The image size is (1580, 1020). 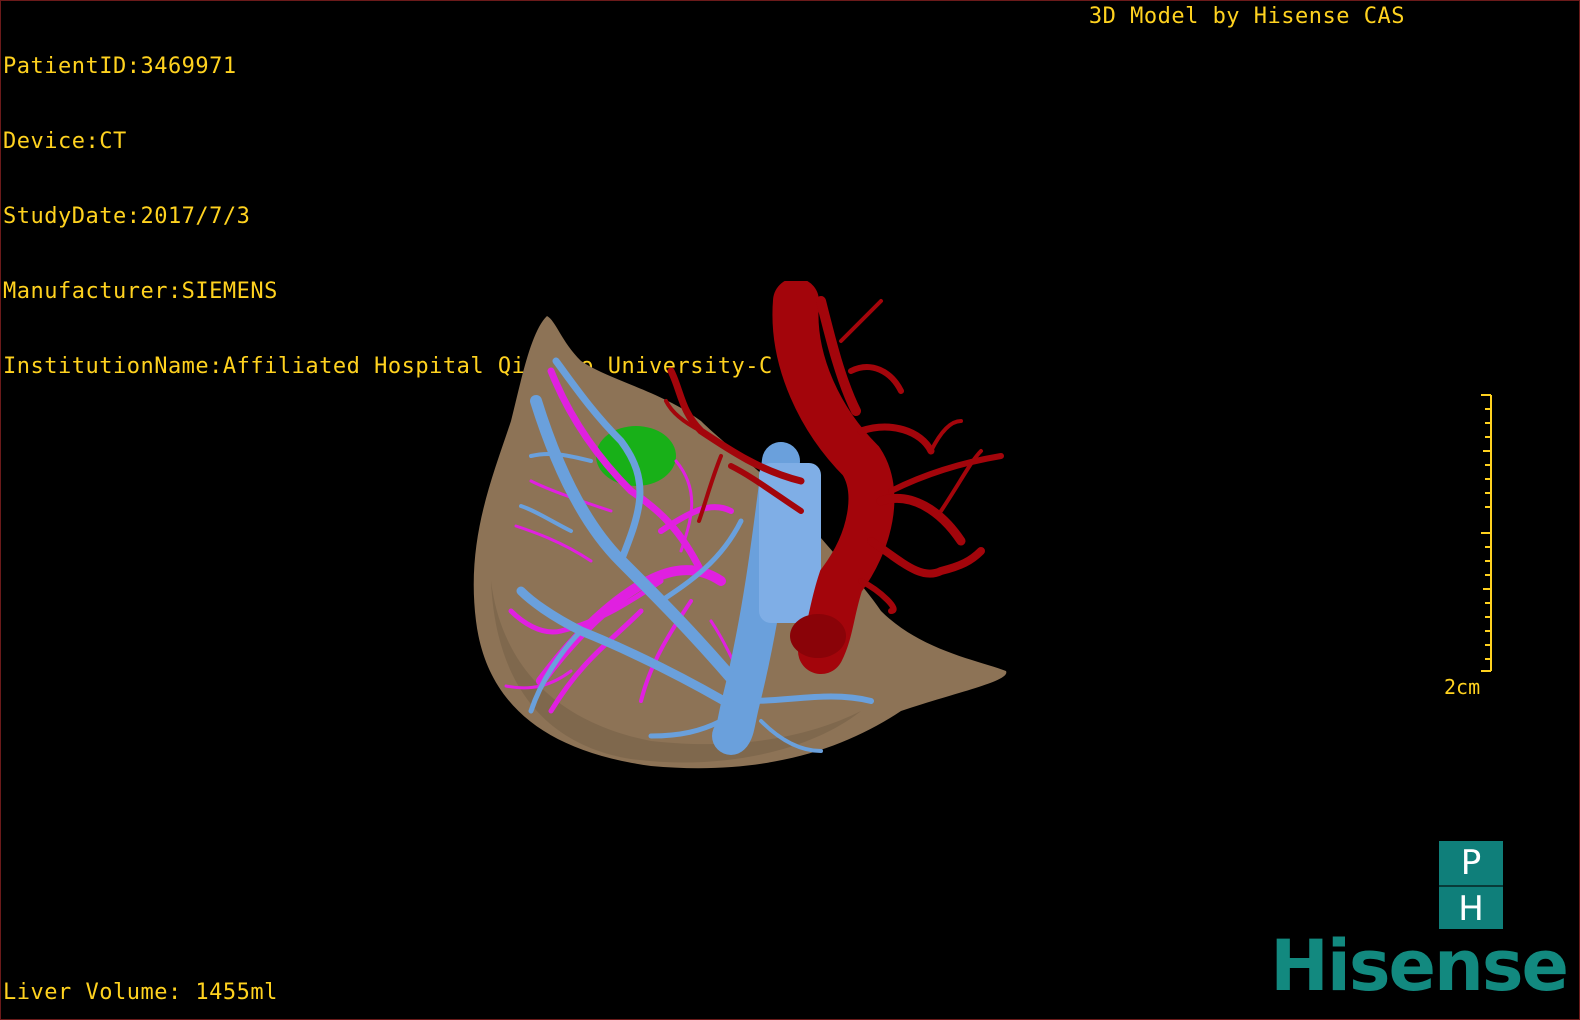 What do you see at coordinates (1471, 885) in the screenshot?
I see `ph-badge: P H` at bounding box center [1471, 885].